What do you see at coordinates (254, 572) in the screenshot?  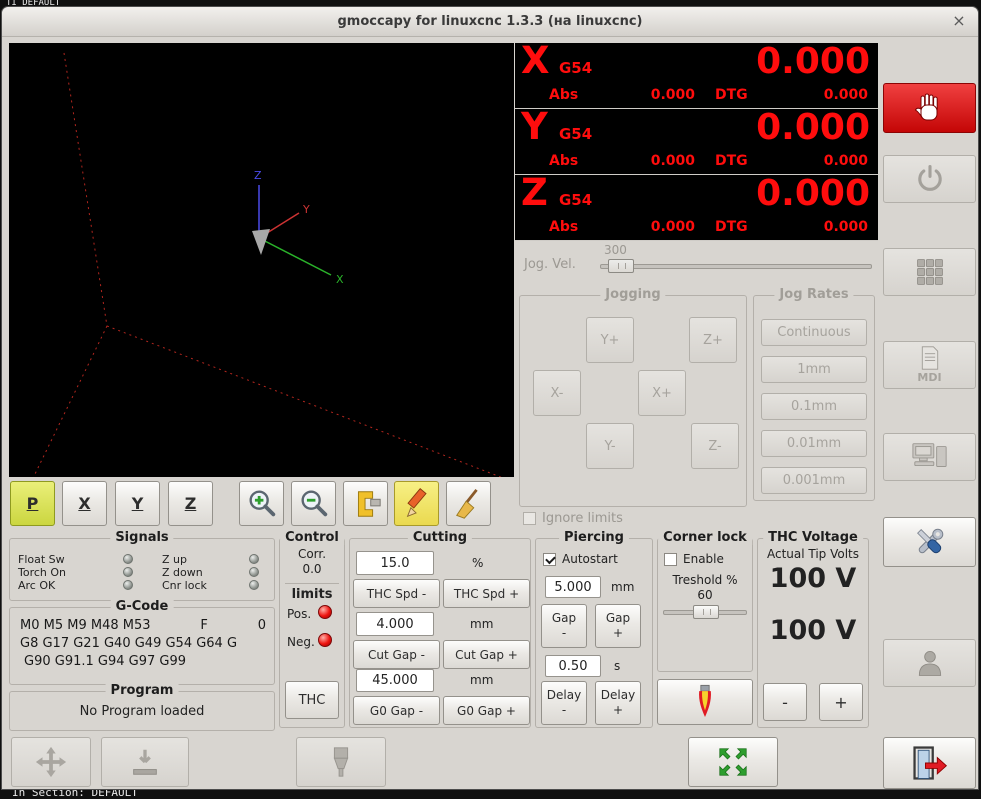 I see `z-down-led` at bounding box center [254, 572].